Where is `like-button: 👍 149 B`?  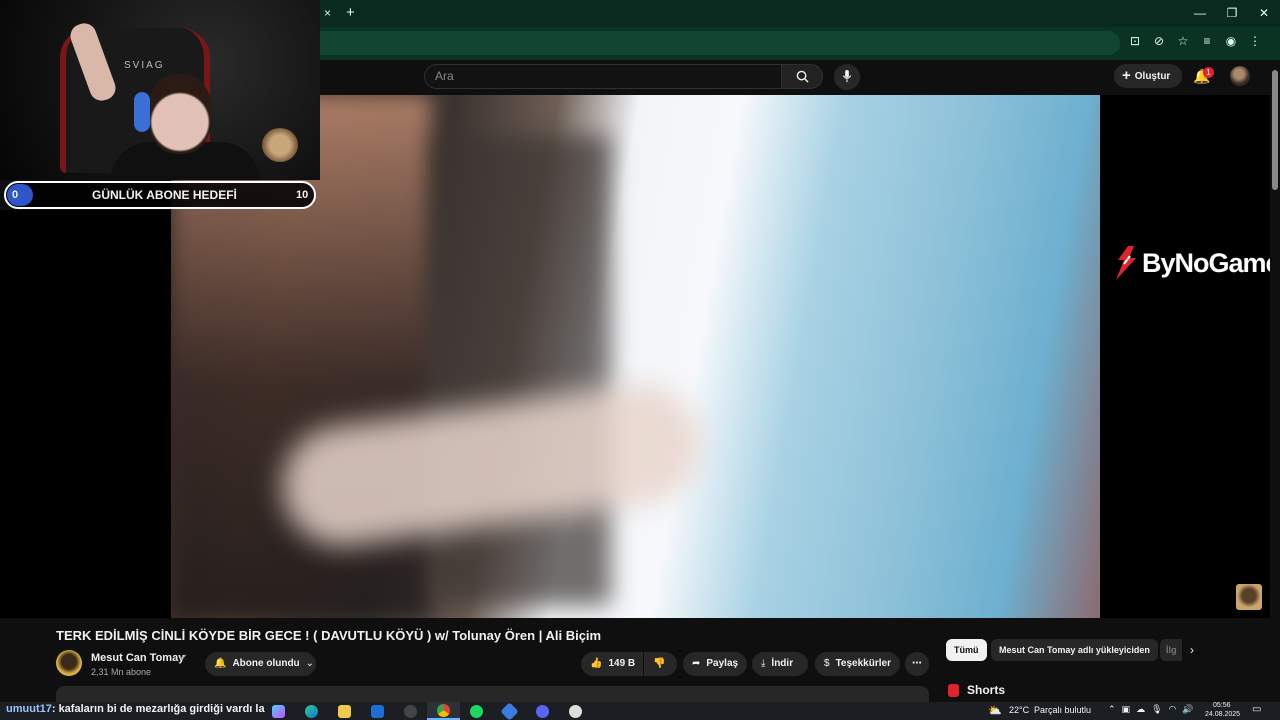
like-button: 👍 149 B is located at coordinates (612, 664).